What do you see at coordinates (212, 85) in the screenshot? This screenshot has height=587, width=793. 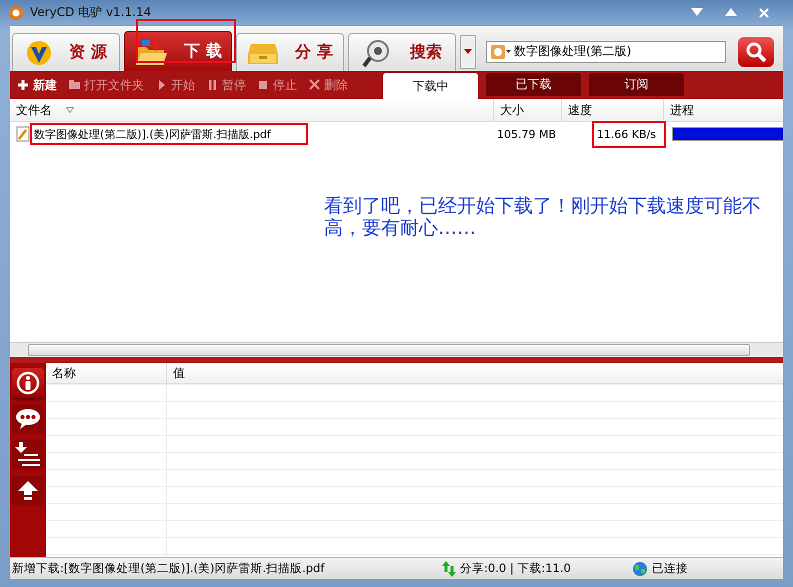 I see `pause-icon` at bounding box center [212, 85].